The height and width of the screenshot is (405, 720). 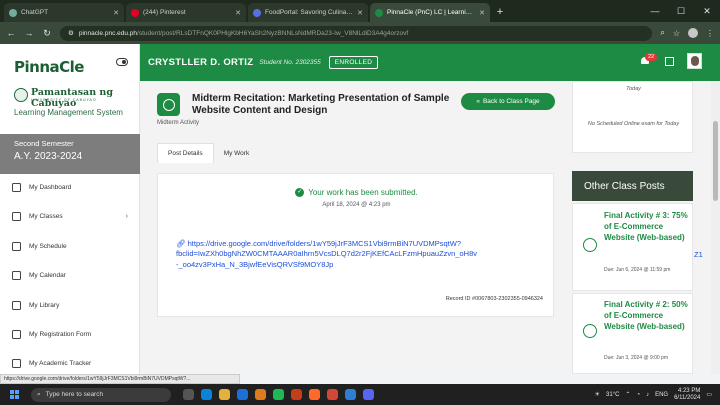 I want to click on back-to-class-button: « Back to Class Page, so click(x=508, y=101).